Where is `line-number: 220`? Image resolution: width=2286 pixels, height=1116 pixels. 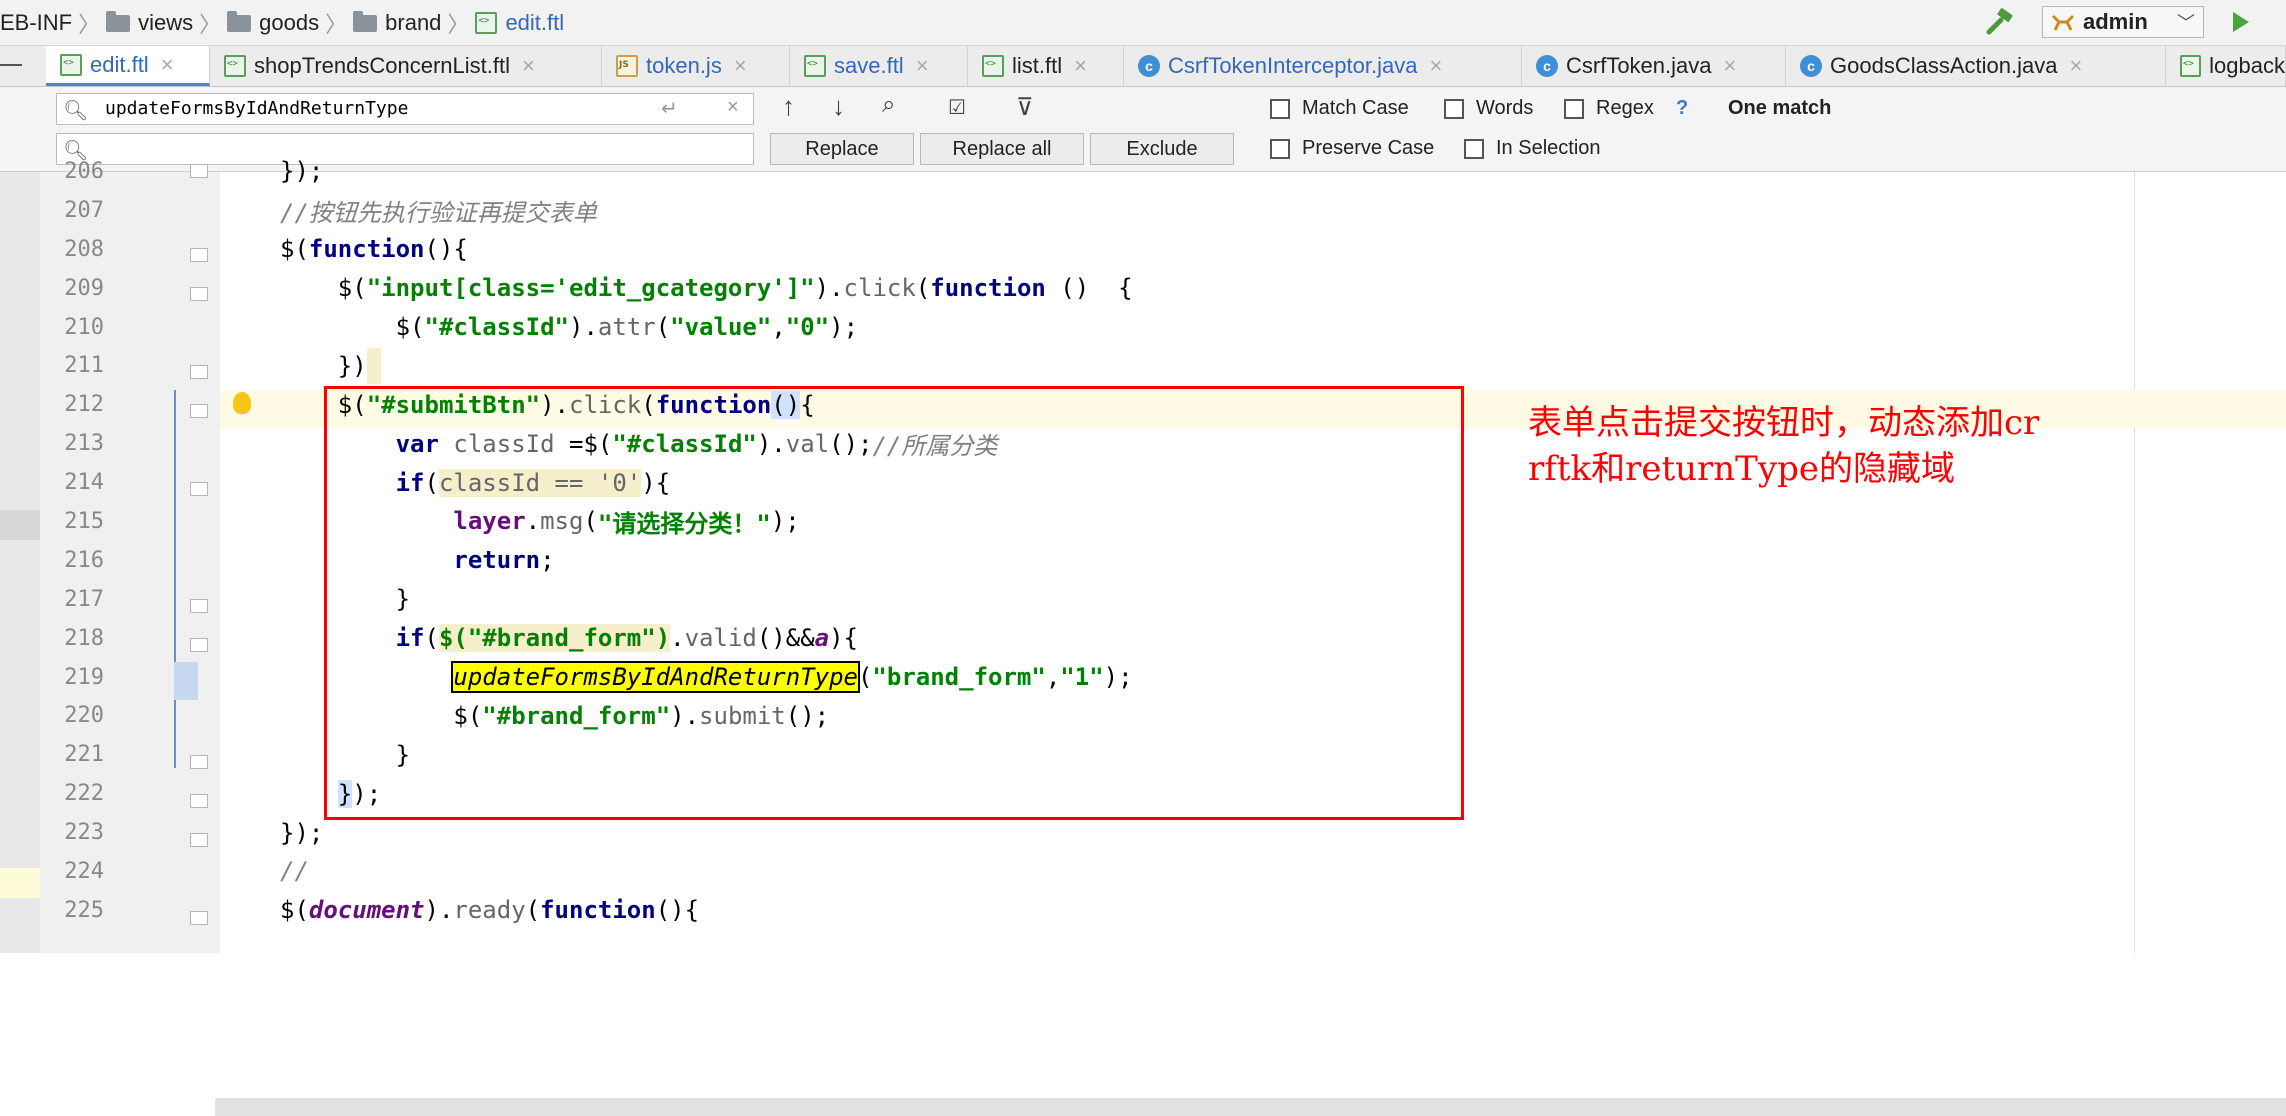
line-number: 220 is located at coordinates (84, 716).